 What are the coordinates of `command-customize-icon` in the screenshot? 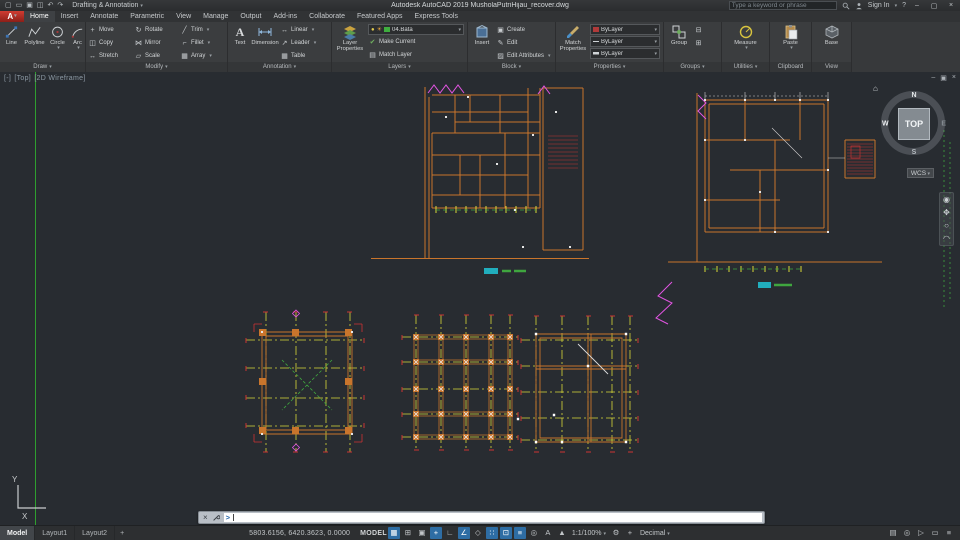 It's located at (216, 518).